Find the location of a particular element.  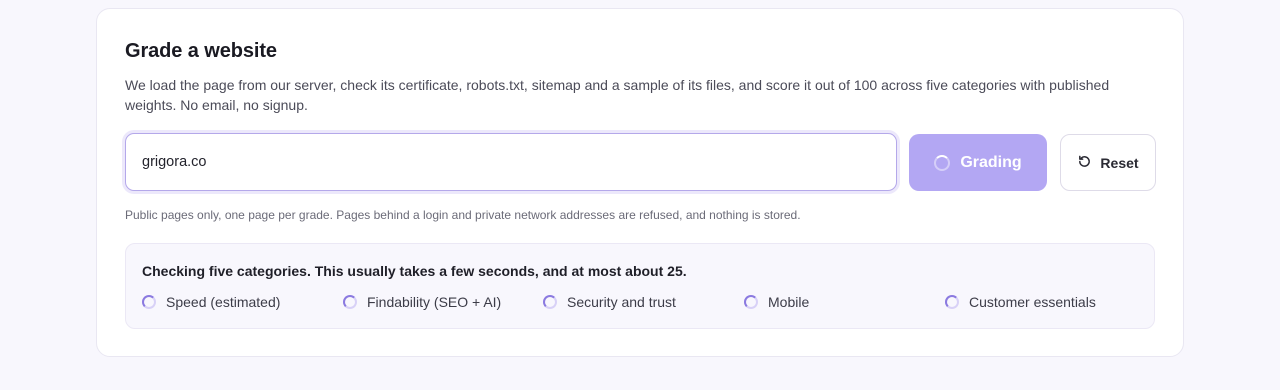

url-input is located at coordinates (511, 162).